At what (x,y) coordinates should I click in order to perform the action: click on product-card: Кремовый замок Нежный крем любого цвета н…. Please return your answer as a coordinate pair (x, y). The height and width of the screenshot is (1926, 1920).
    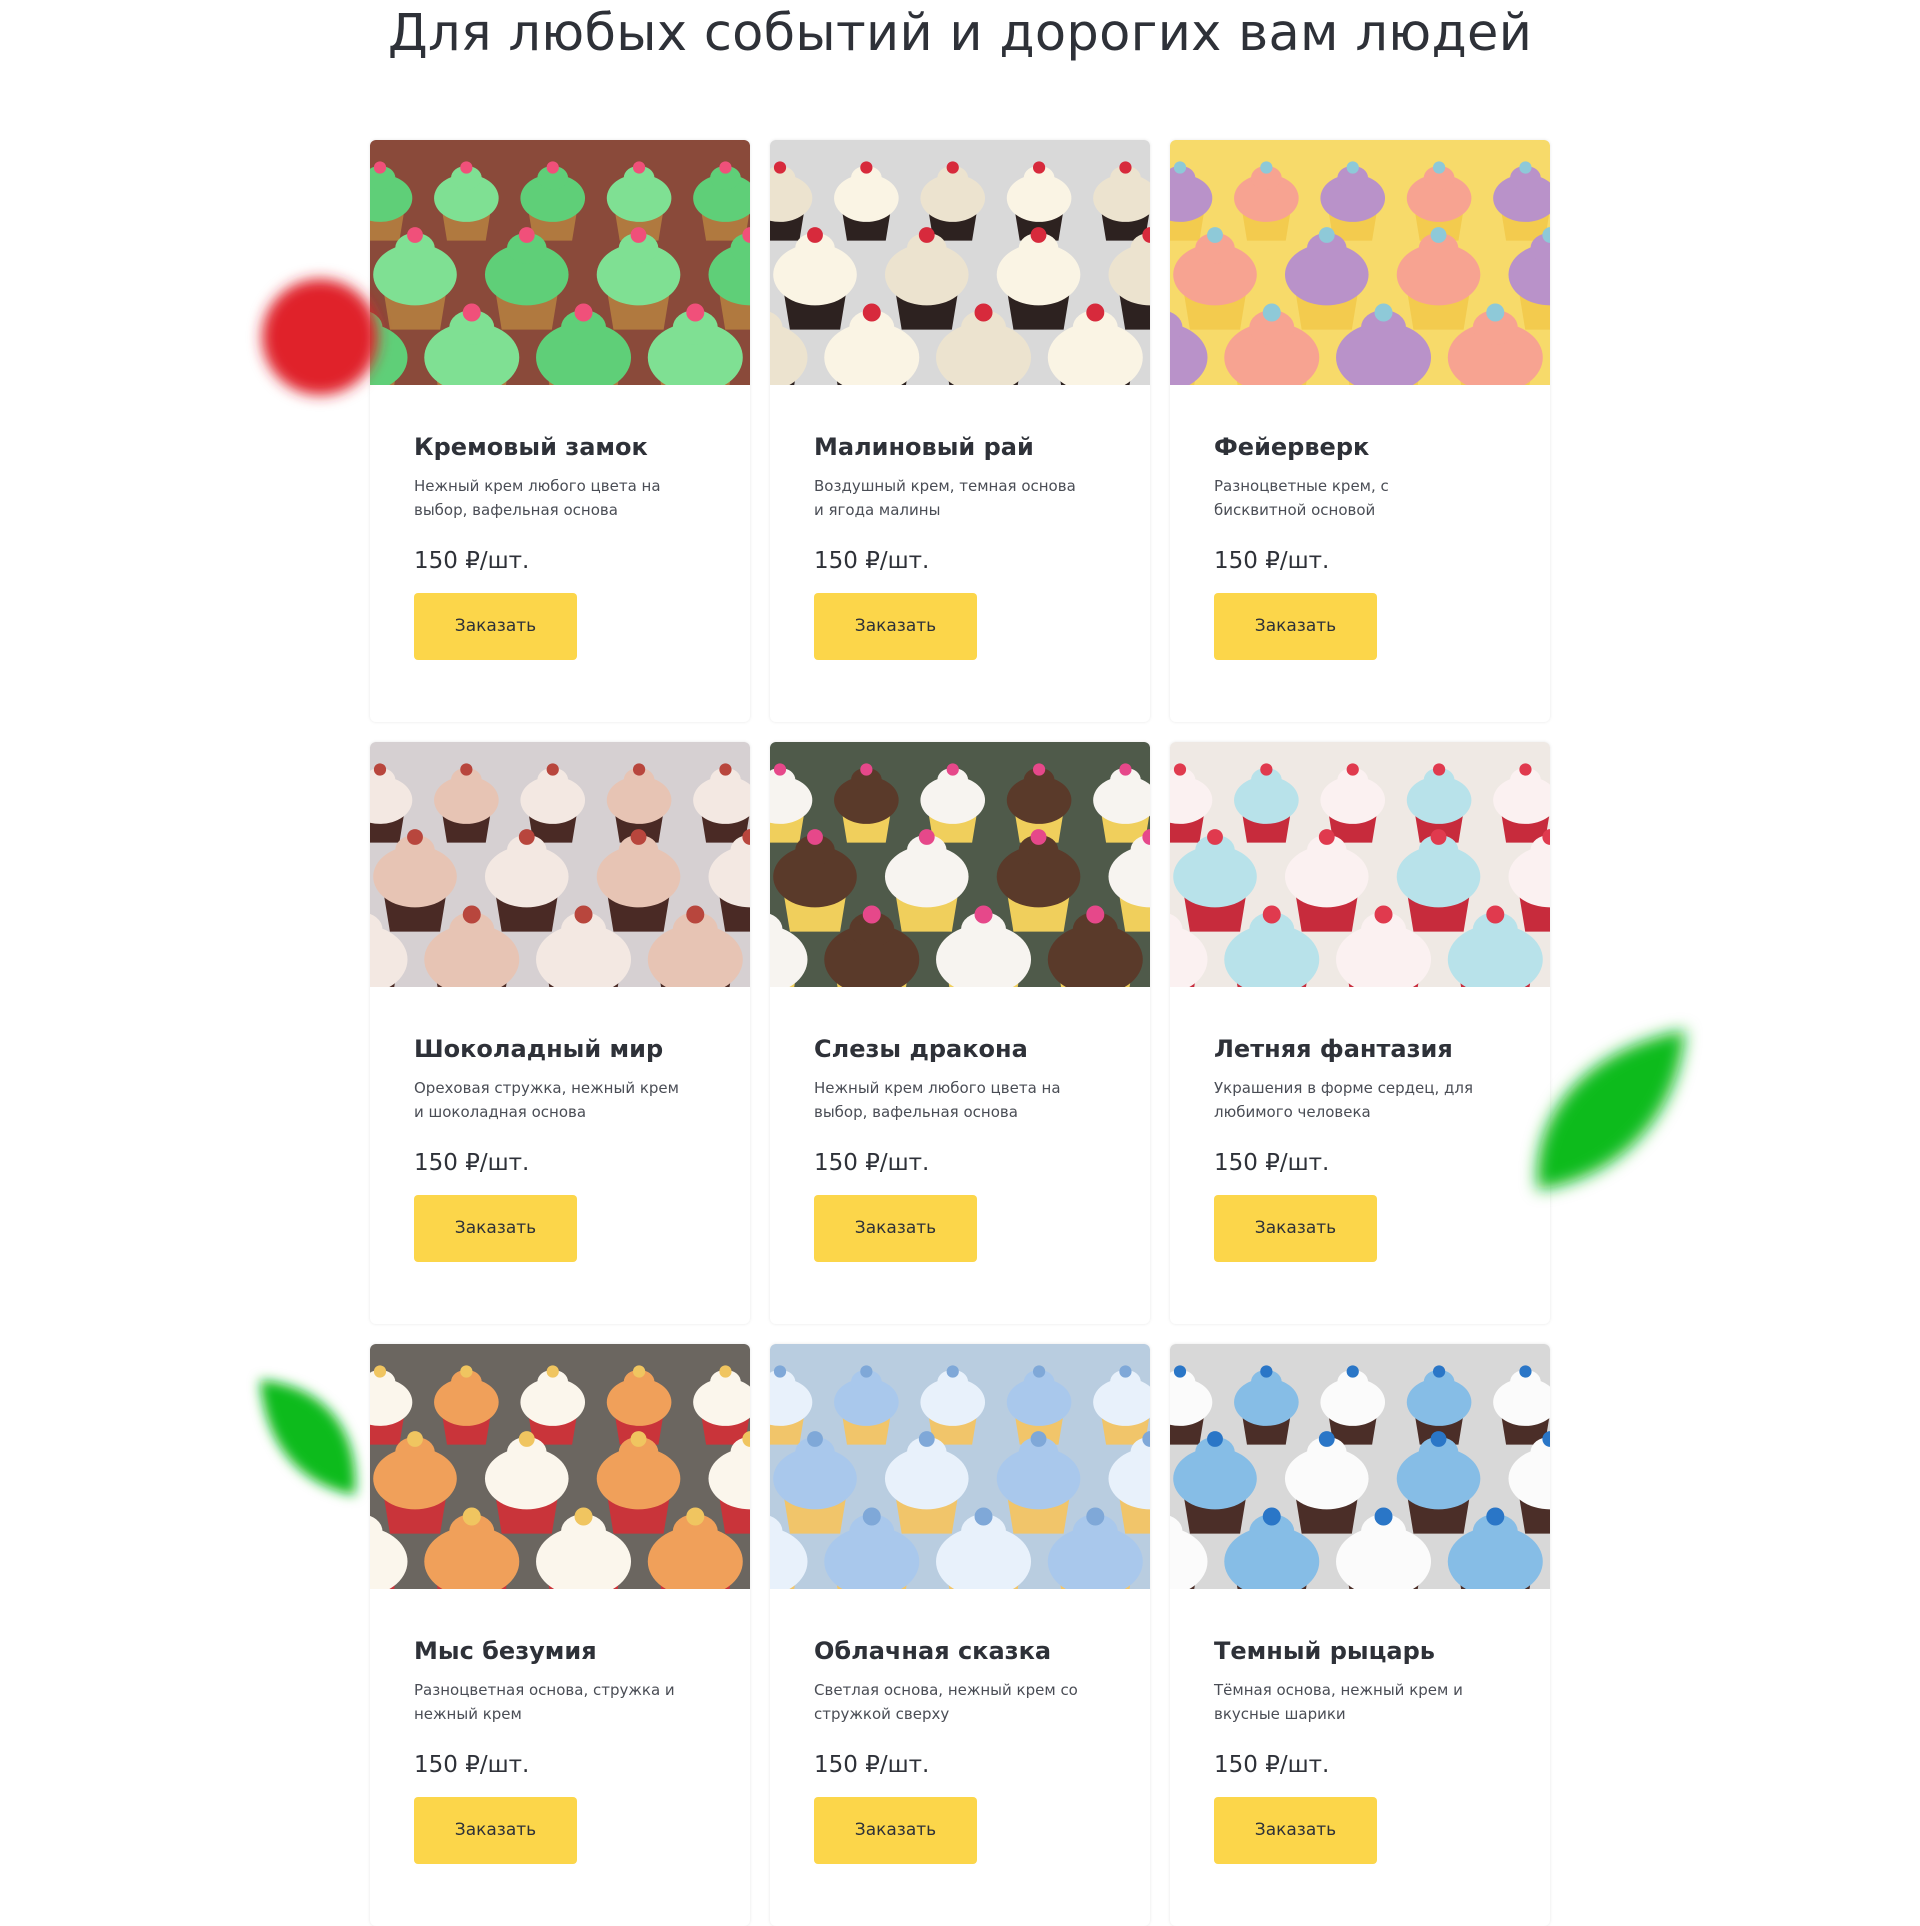
    Looking at the image, I should click on (560, 431).